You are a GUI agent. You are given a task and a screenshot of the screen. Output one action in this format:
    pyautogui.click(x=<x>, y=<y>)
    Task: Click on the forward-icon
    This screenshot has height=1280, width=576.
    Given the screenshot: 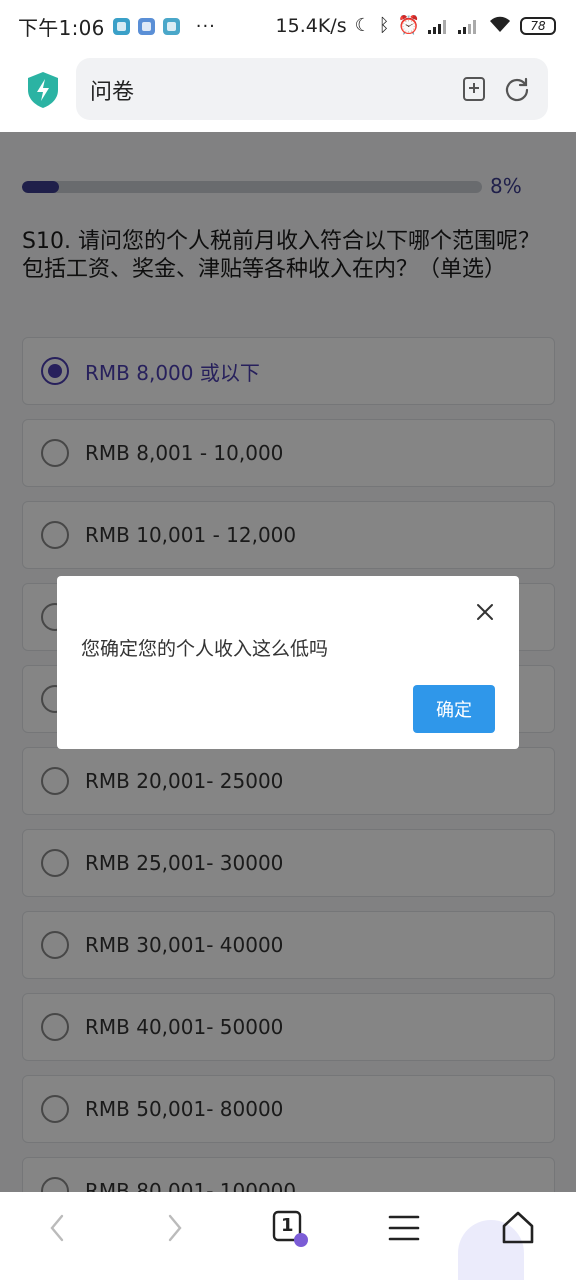 What is the action you would take?
    pyautogui.click(x=174, y=1228)
    